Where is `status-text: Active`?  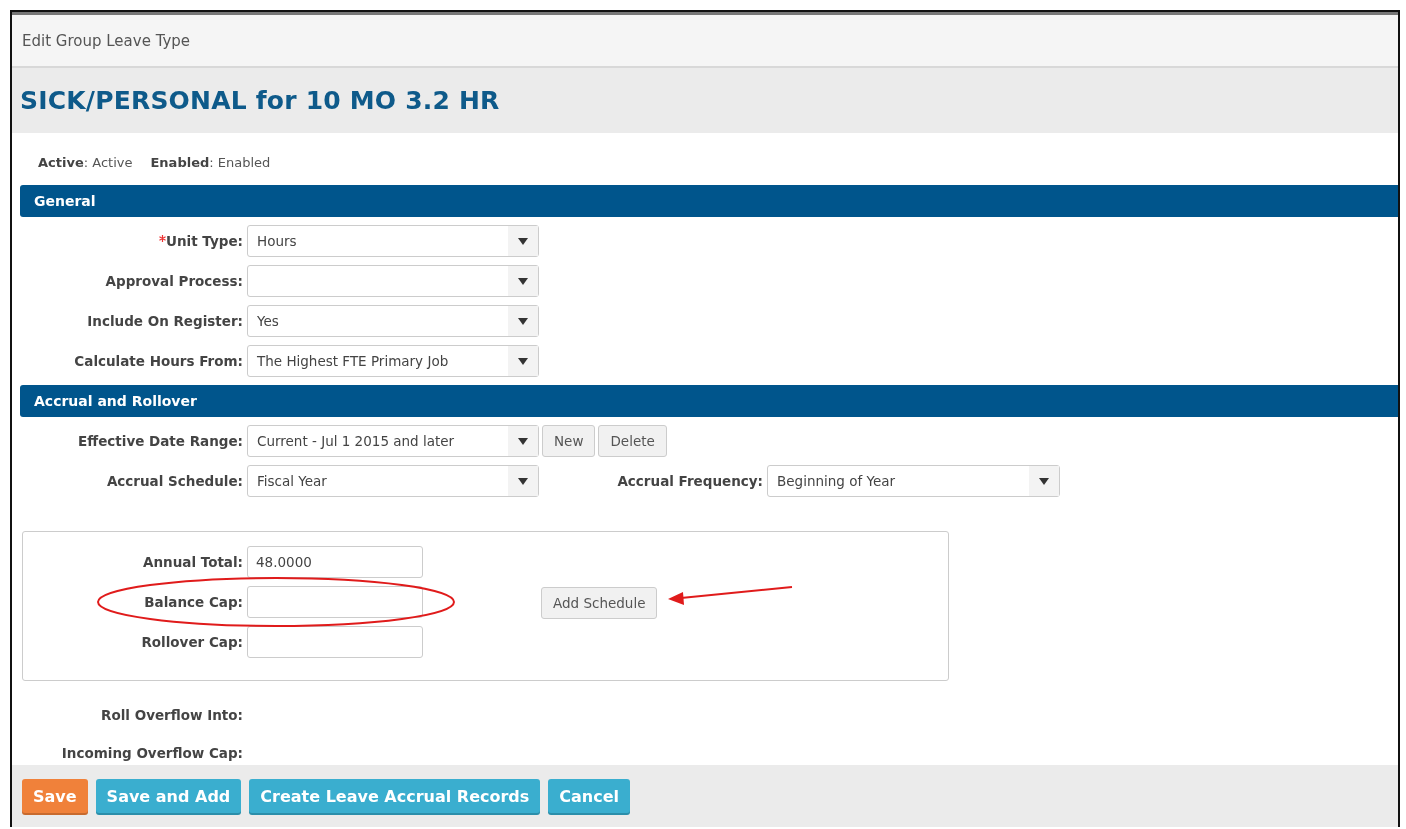
status-text: Active is located at coordinates (85, 162).